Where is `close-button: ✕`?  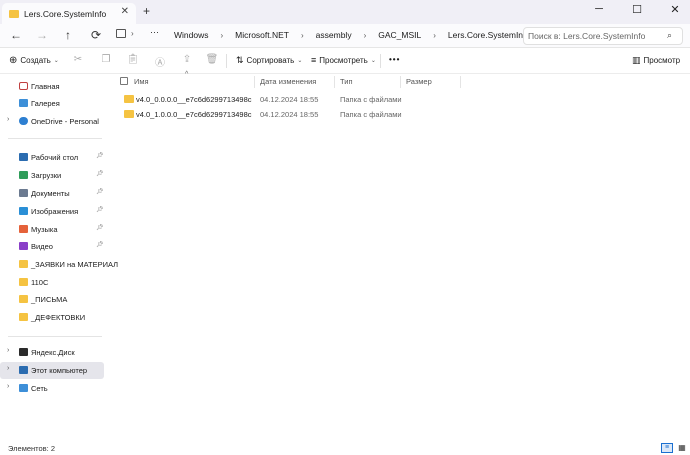 close-button: ✕ is located at coordinates (675, 9).